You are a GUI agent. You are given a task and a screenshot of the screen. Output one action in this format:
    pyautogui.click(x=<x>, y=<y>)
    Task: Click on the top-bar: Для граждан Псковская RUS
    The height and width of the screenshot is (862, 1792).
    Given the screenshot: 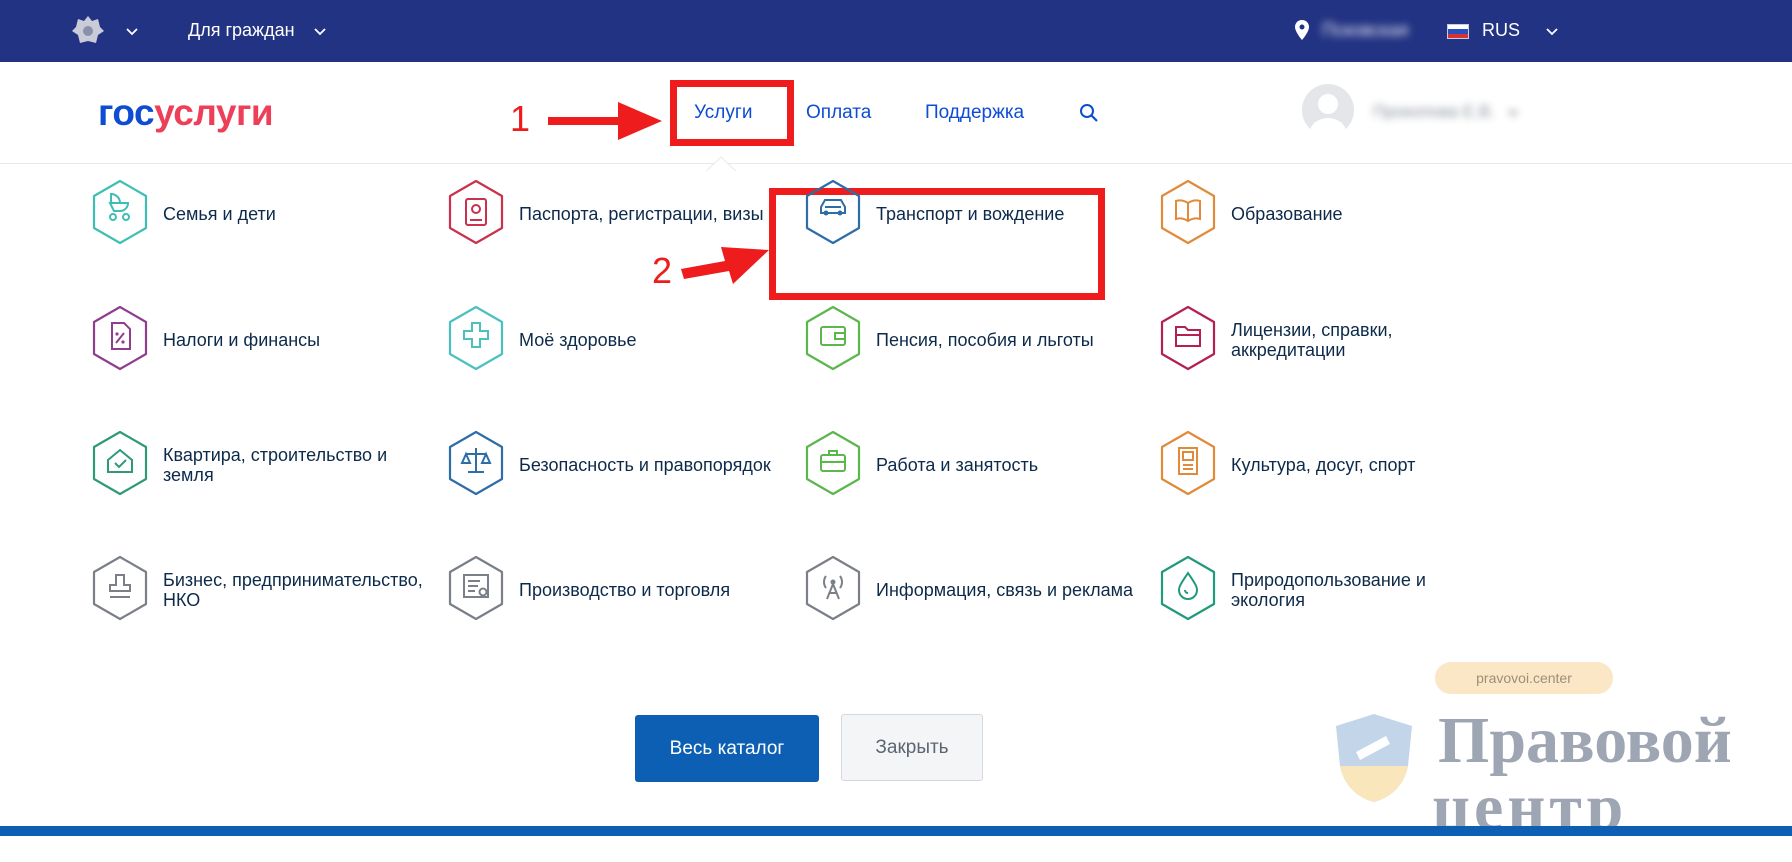 What is the action you would take?
    pyautogui.click(x=896, y=31)
    